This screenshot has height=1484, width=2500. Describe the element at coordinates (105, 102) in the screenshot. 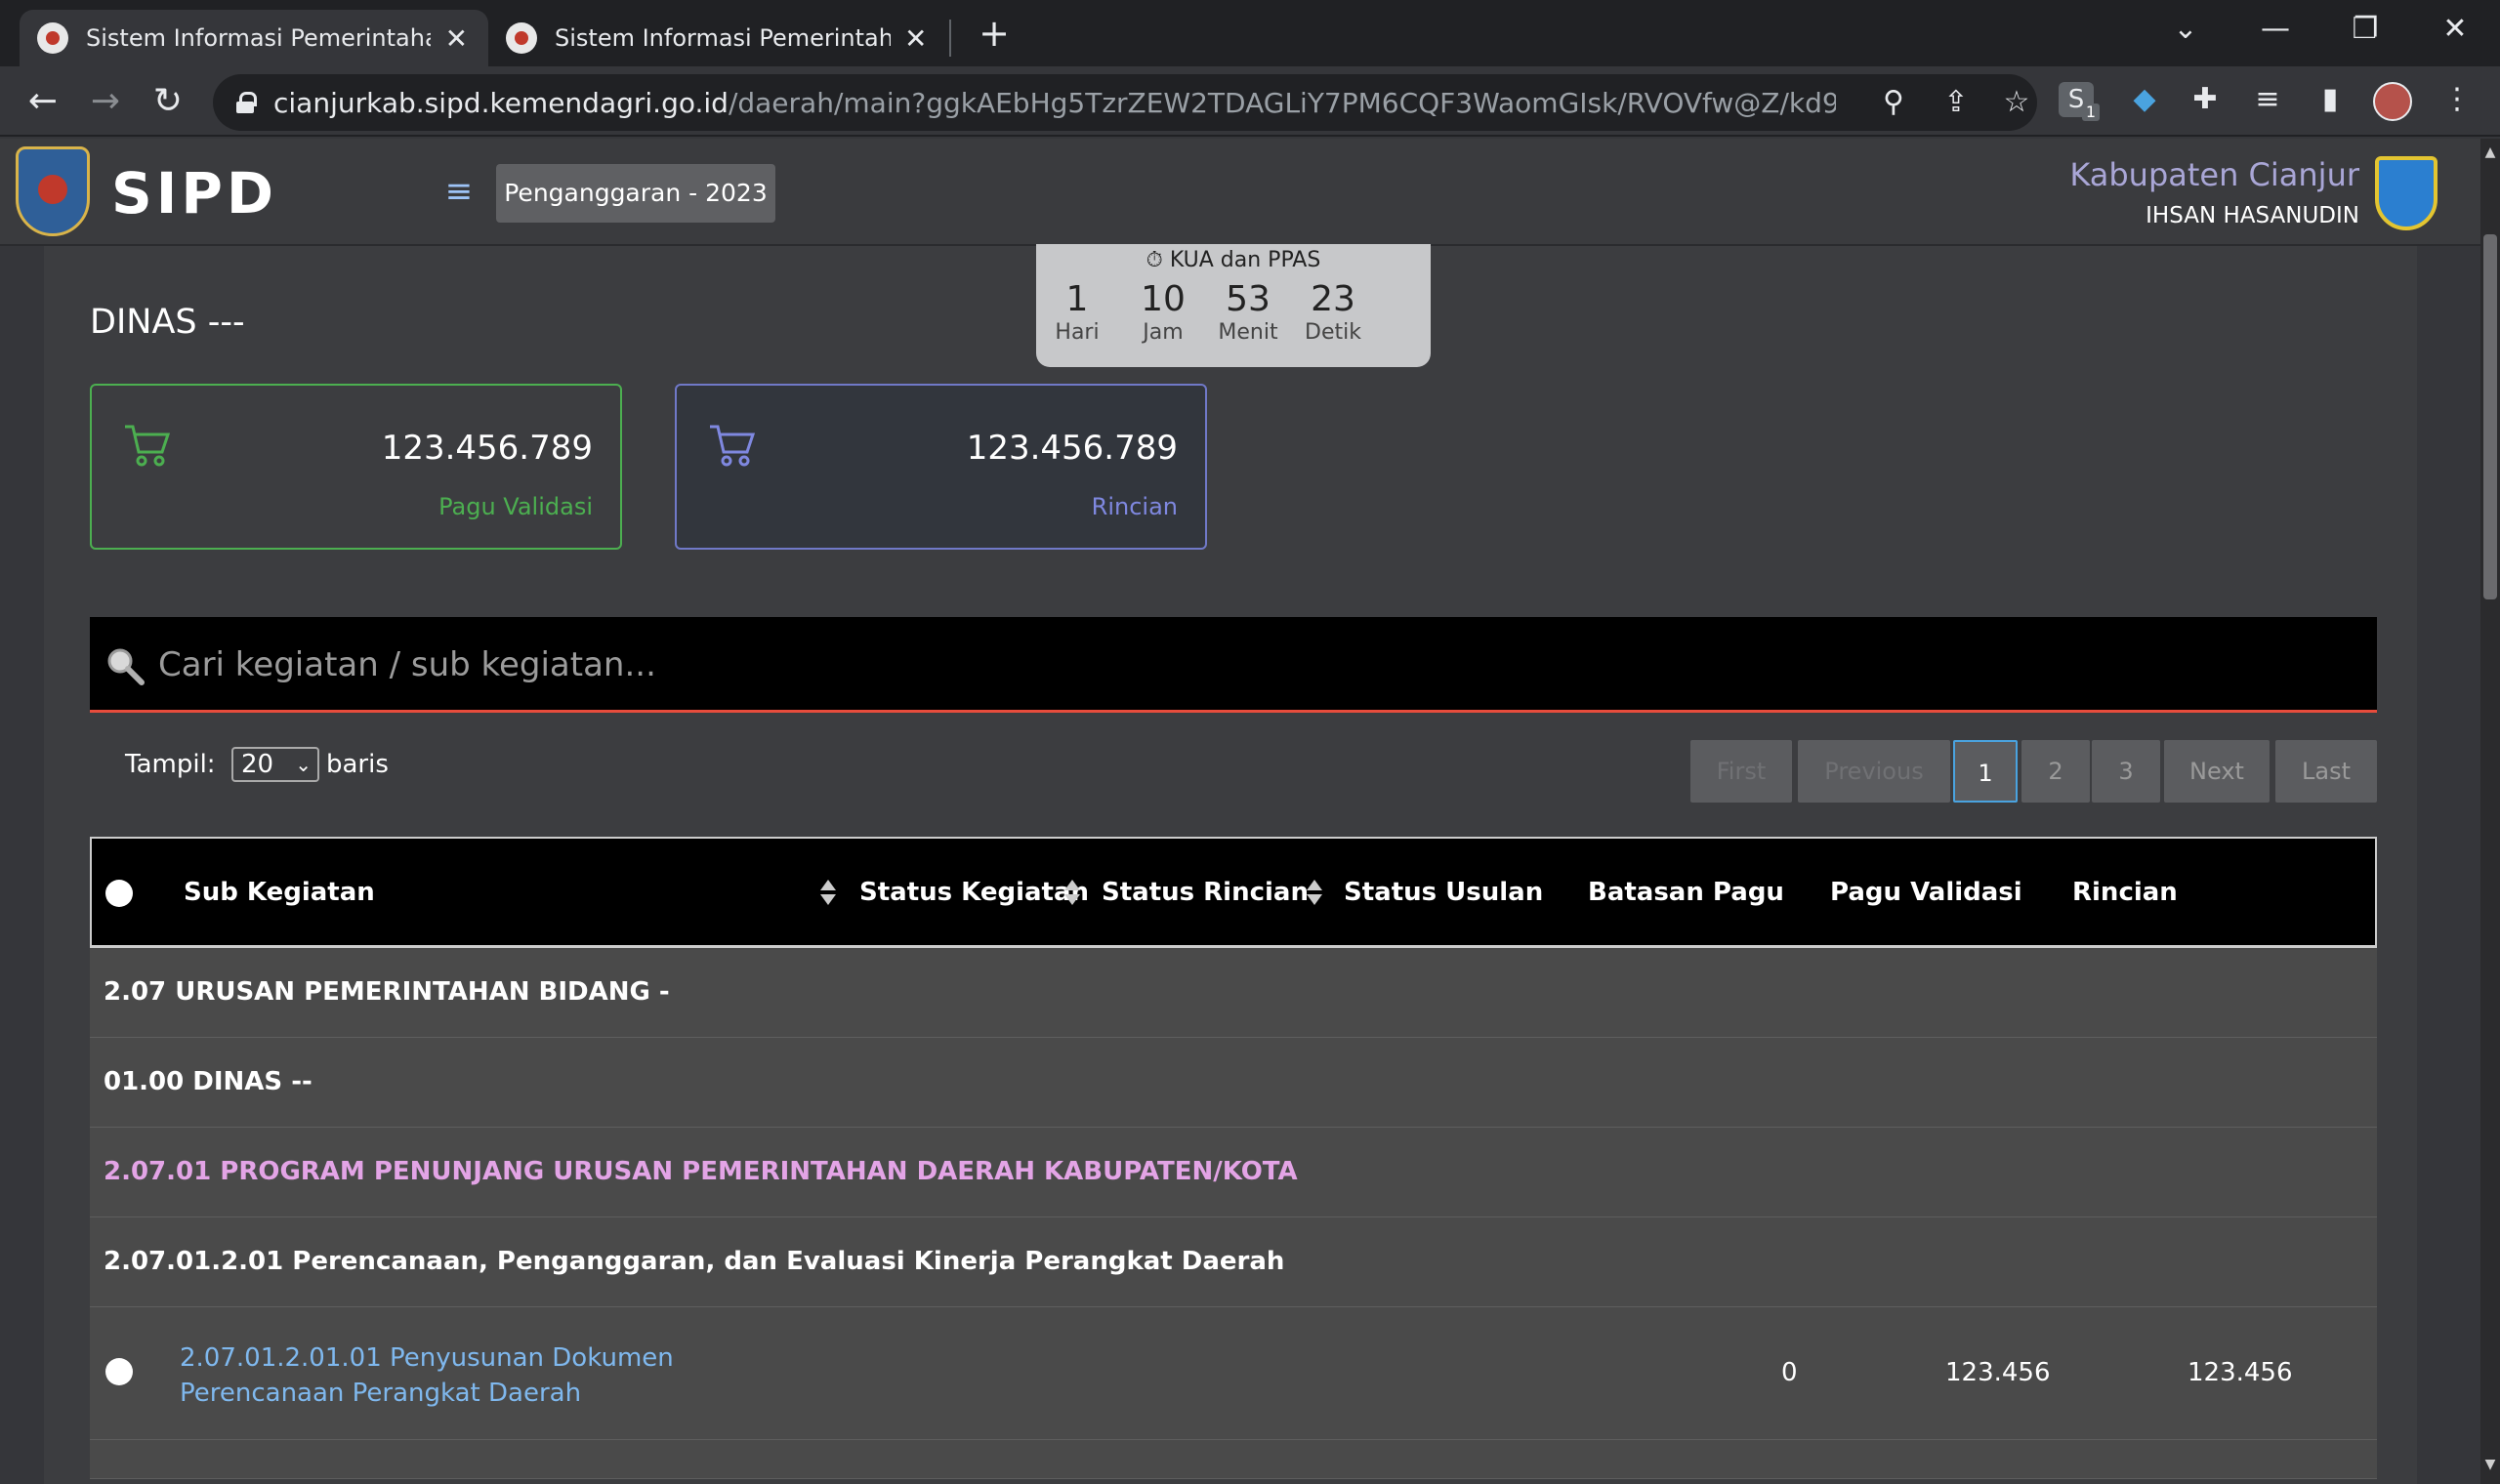

I see `forward-button: →` at that location.